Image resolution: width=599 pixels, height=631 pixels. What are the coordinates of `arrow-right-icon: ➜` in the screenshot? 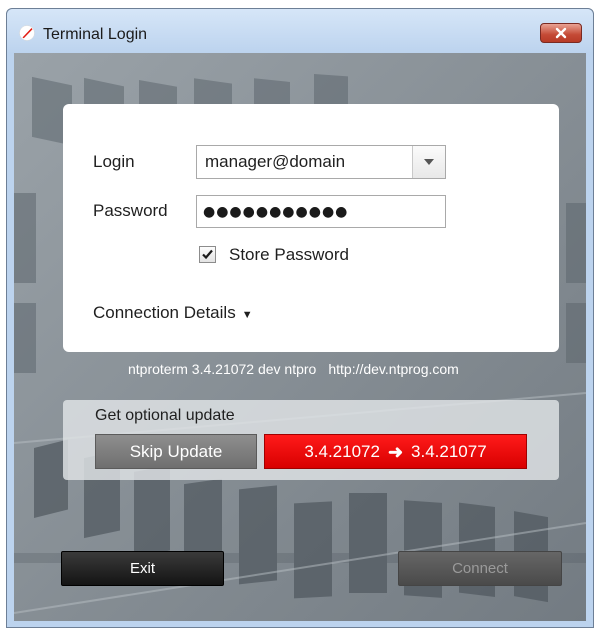 It's located at (395, 451).